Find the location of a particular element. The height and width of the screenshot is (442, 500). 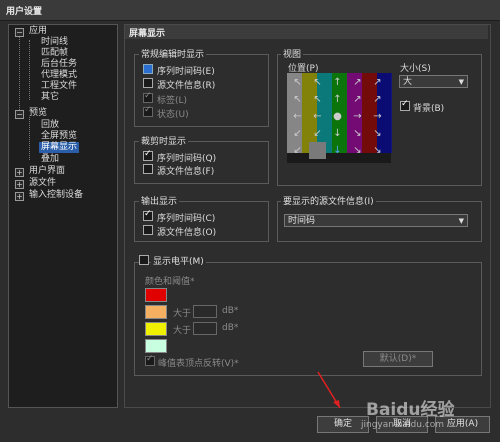

output-title: 输出显示 is located at coordinates (159, 200).